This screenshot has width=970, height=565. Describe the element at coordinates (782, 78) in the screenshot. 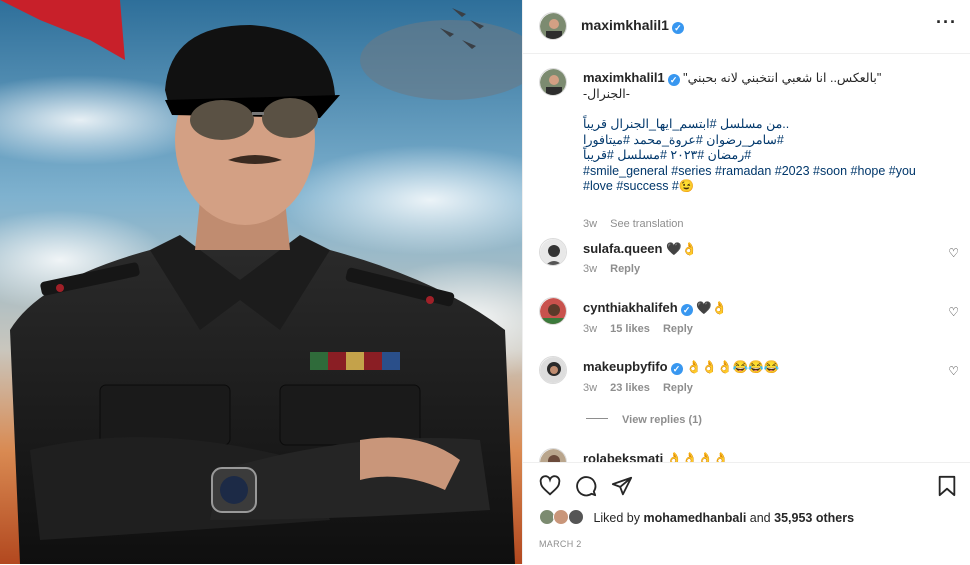

I see `caption-line: "بالعكس.. انا شعبي انتخبني لانه بحبني"` at that location.